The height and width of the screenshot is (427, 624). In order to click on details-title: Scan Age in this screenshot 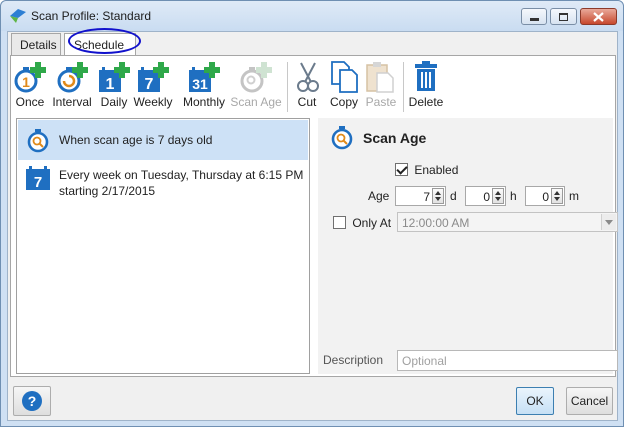, I will do `click(395, 138)`.